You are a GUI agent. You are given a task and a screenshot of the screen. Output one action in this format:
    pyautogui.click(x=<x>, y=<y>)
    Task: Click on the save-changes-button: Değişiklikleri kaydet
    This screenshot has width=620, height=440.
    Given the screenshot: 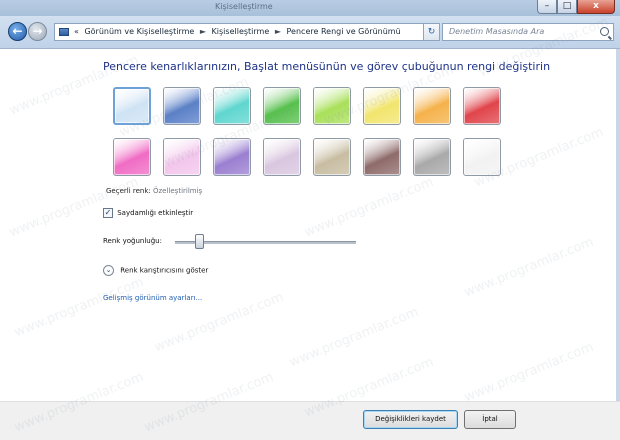 What is the action you would take?
    pyautogui.click(x=410, y=419)
    